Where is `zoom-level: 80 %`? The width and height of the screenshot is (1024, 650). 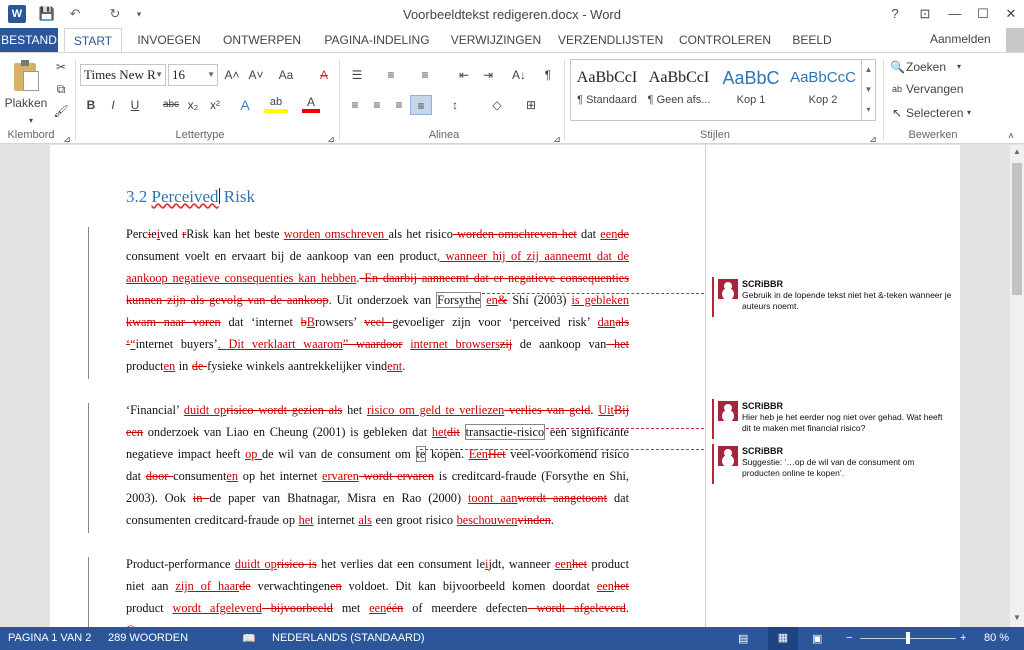 zoom-level: 80 % is located at coordinates (996, 638).